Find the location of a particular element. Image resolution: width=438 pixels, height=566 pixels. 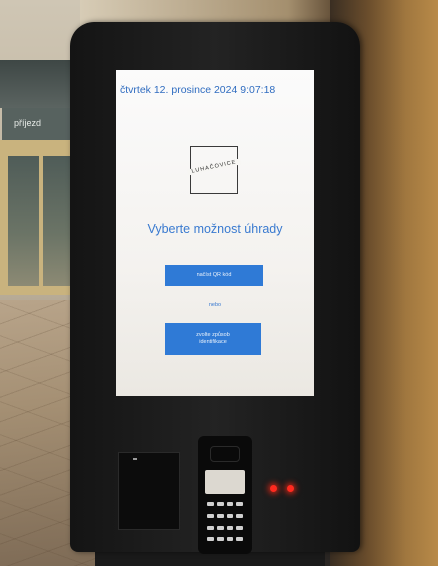

door-sign: příjezd is located at coordinates (41, 124).